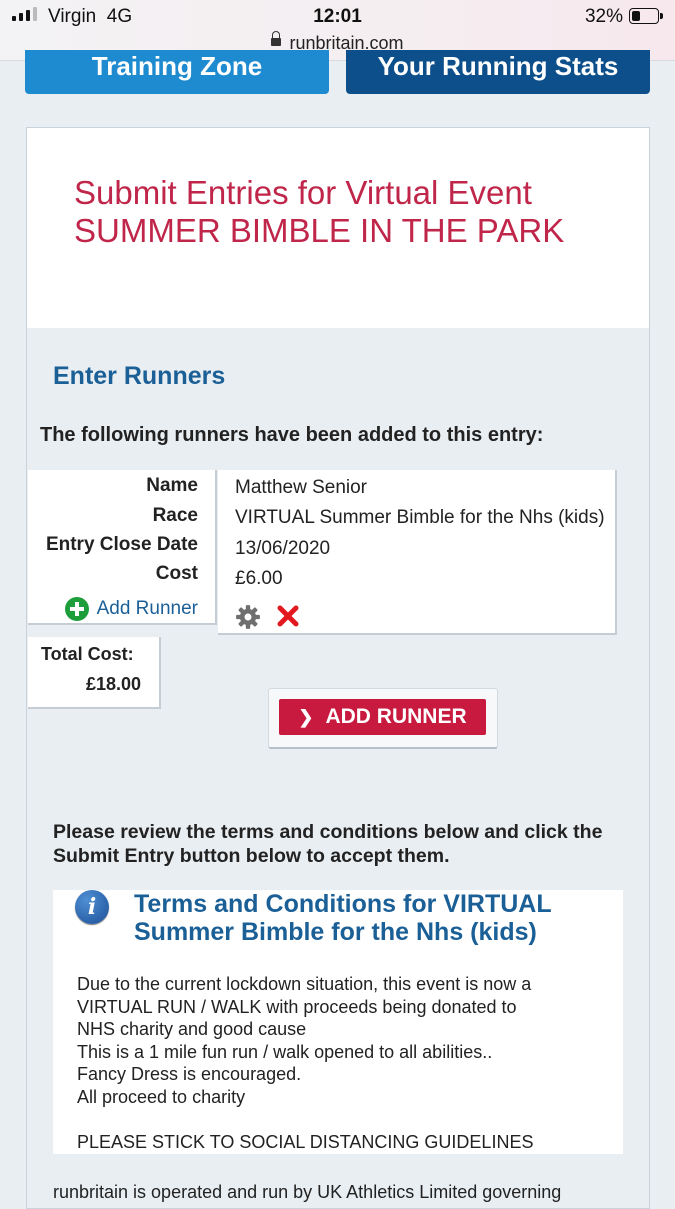 The image size is (675, 1209). What do you see at coordinates (335, 932) in the screenshot?
I see `terms-title-line2: Summer Bimble for the Nhs (kids)` at bounding box center [335, 932].